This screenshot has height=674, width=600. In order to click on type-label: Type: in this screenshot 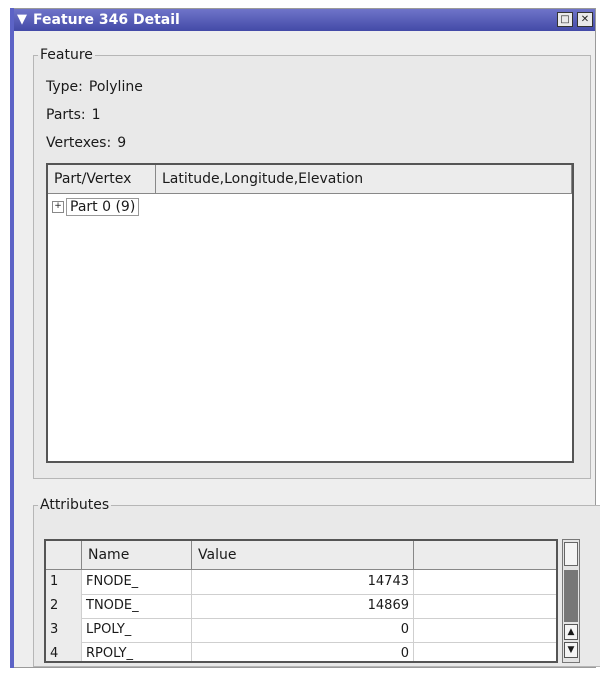, I will do `click(64, 87)`.